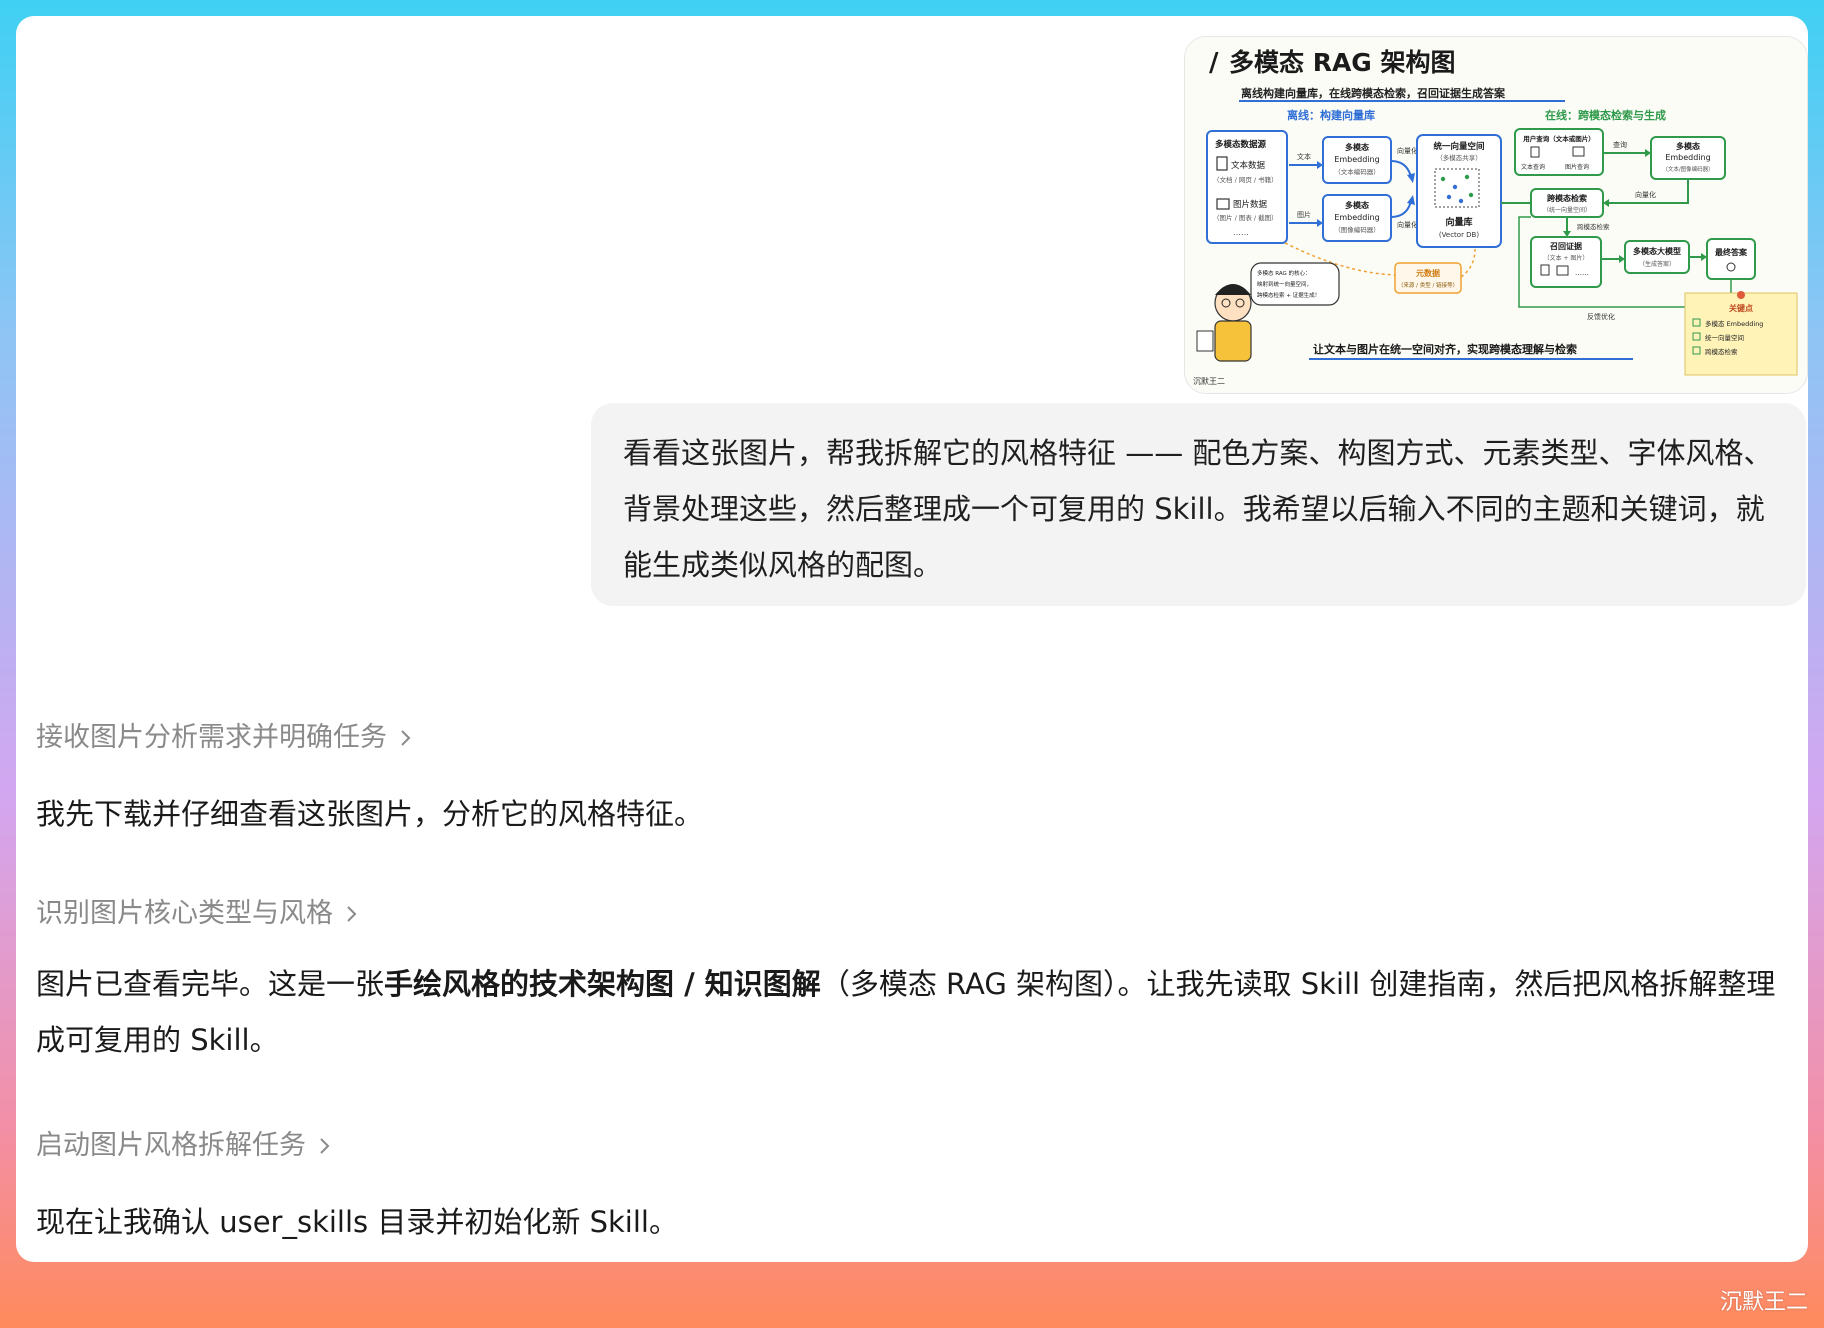 This screenshot has height=1328, width=1824. I want to click on svg-text: （文本 + 图片）, so click(1566, 258).